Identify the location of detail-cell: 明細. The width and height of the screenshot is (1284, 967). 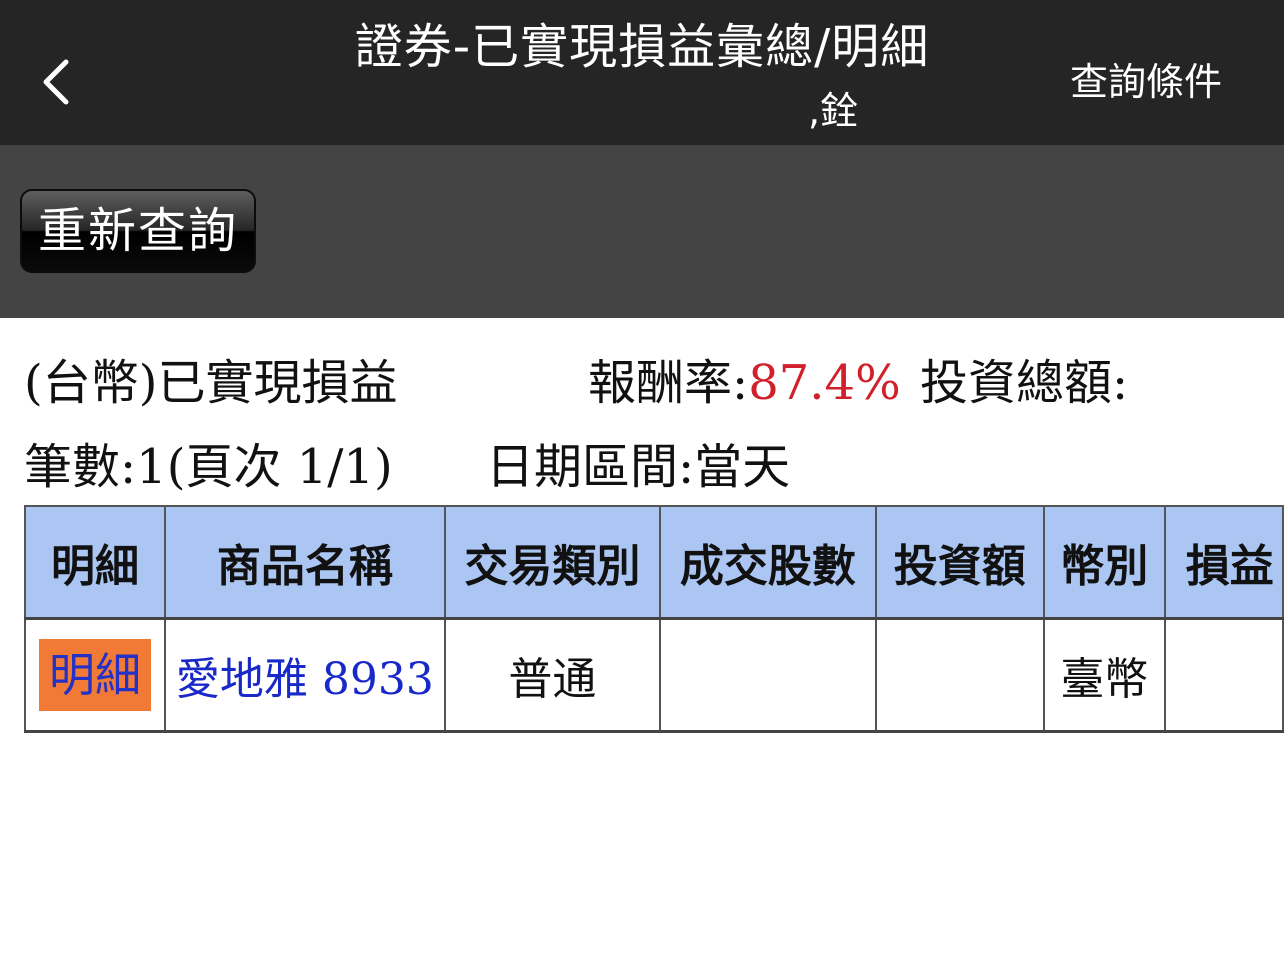
(95, 675).